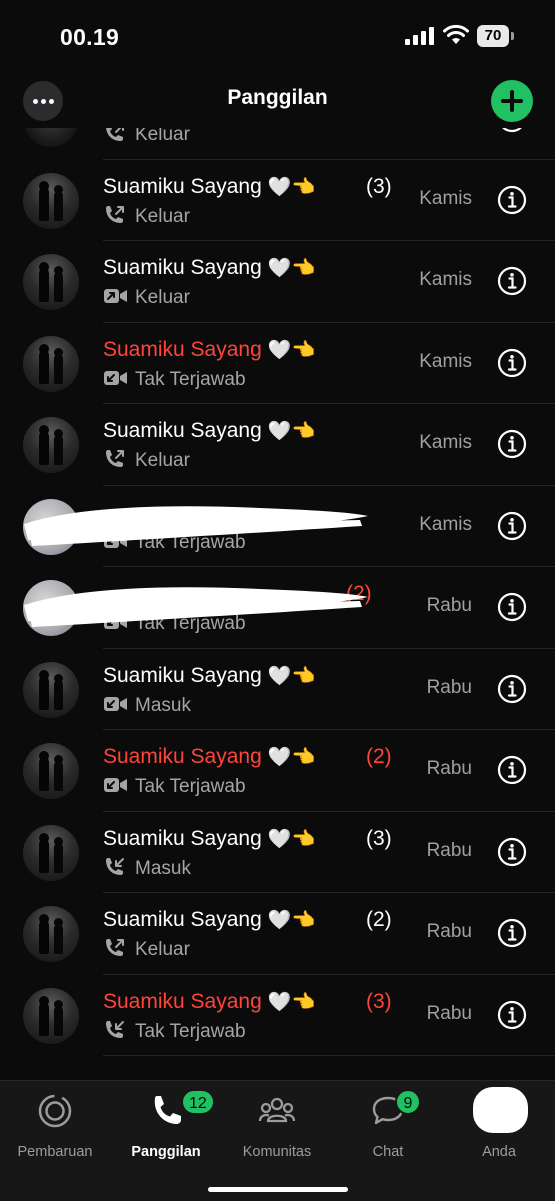 This screenshot has height=1201, width=555. What do you see at coordinates (388, 1152) in the screenshot?
I see `tab-label: Chat` at bounding box center [388, 1152].